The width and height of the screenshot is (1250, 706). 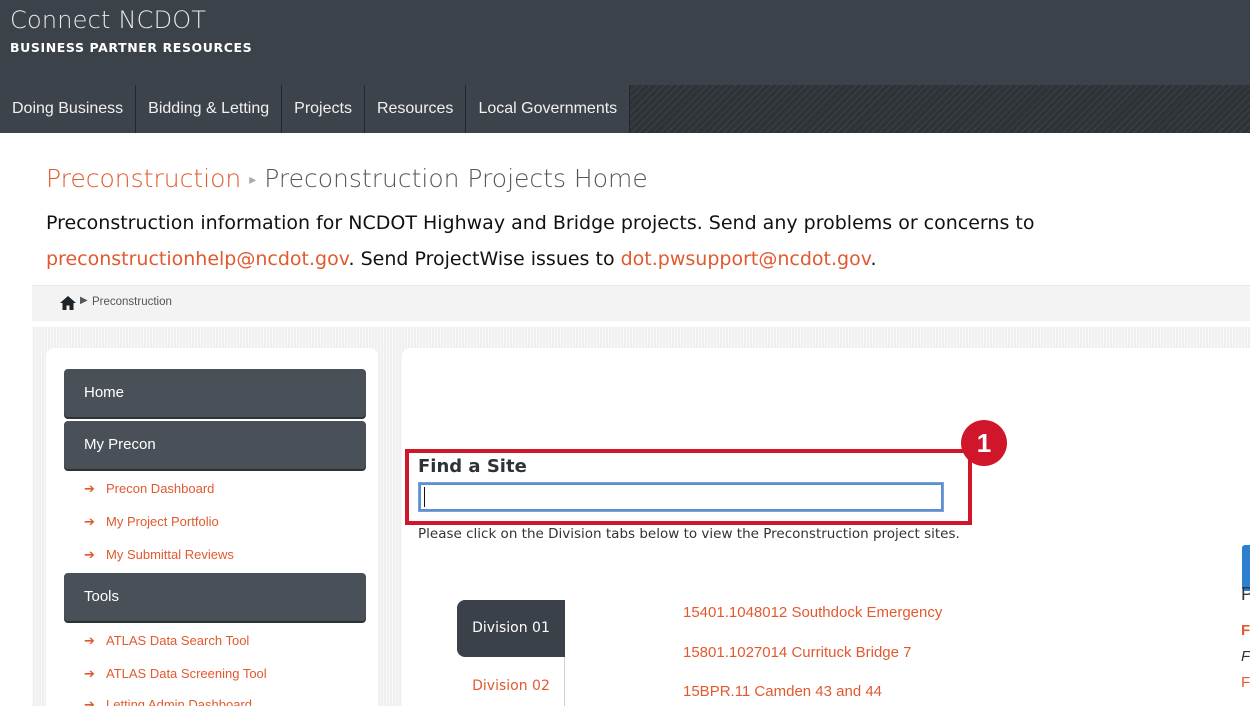 I want to click on intro-mid-text: . Send ProjectWise issues to, so click(x=484, y=259).